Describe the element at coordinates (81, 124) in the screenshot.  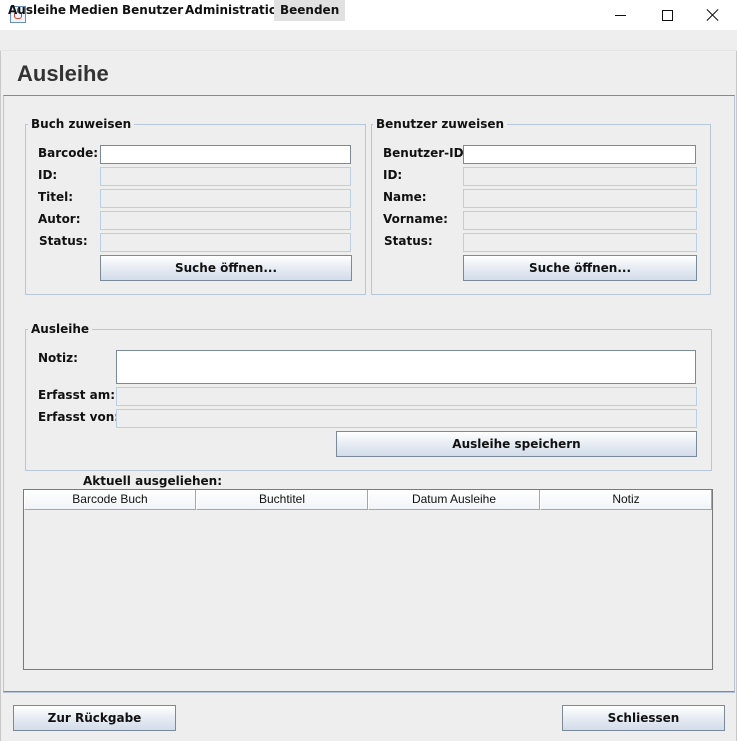
I see `group-buch-title: Buch zuweisen` at that location.